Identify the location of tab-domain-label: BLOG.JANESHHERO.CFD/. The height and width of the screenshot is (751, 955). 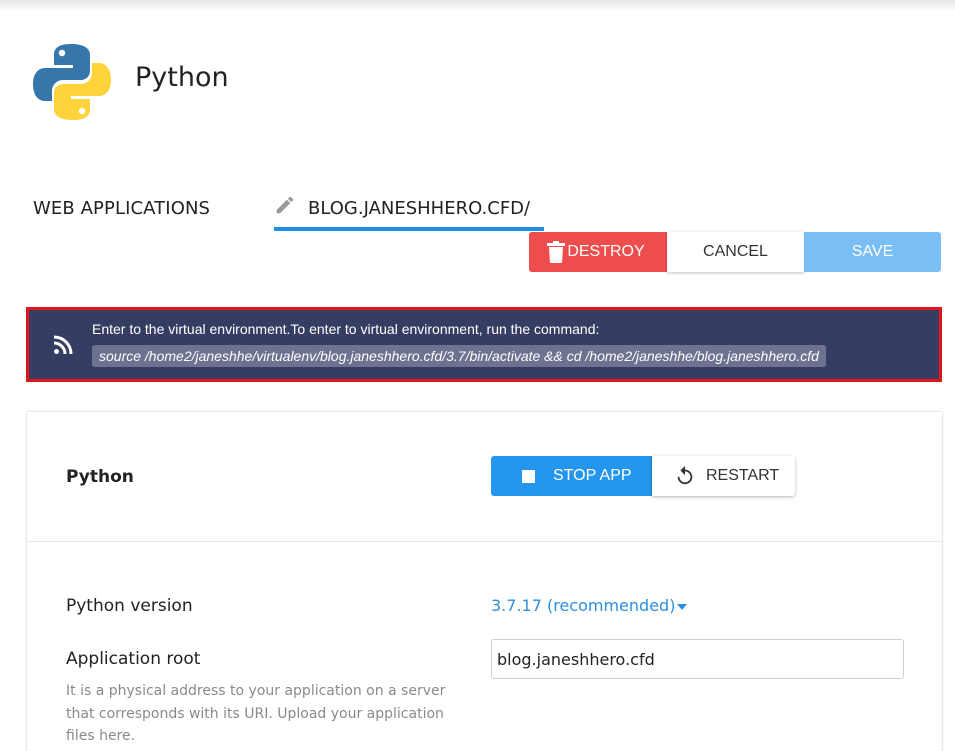
(419, 208).